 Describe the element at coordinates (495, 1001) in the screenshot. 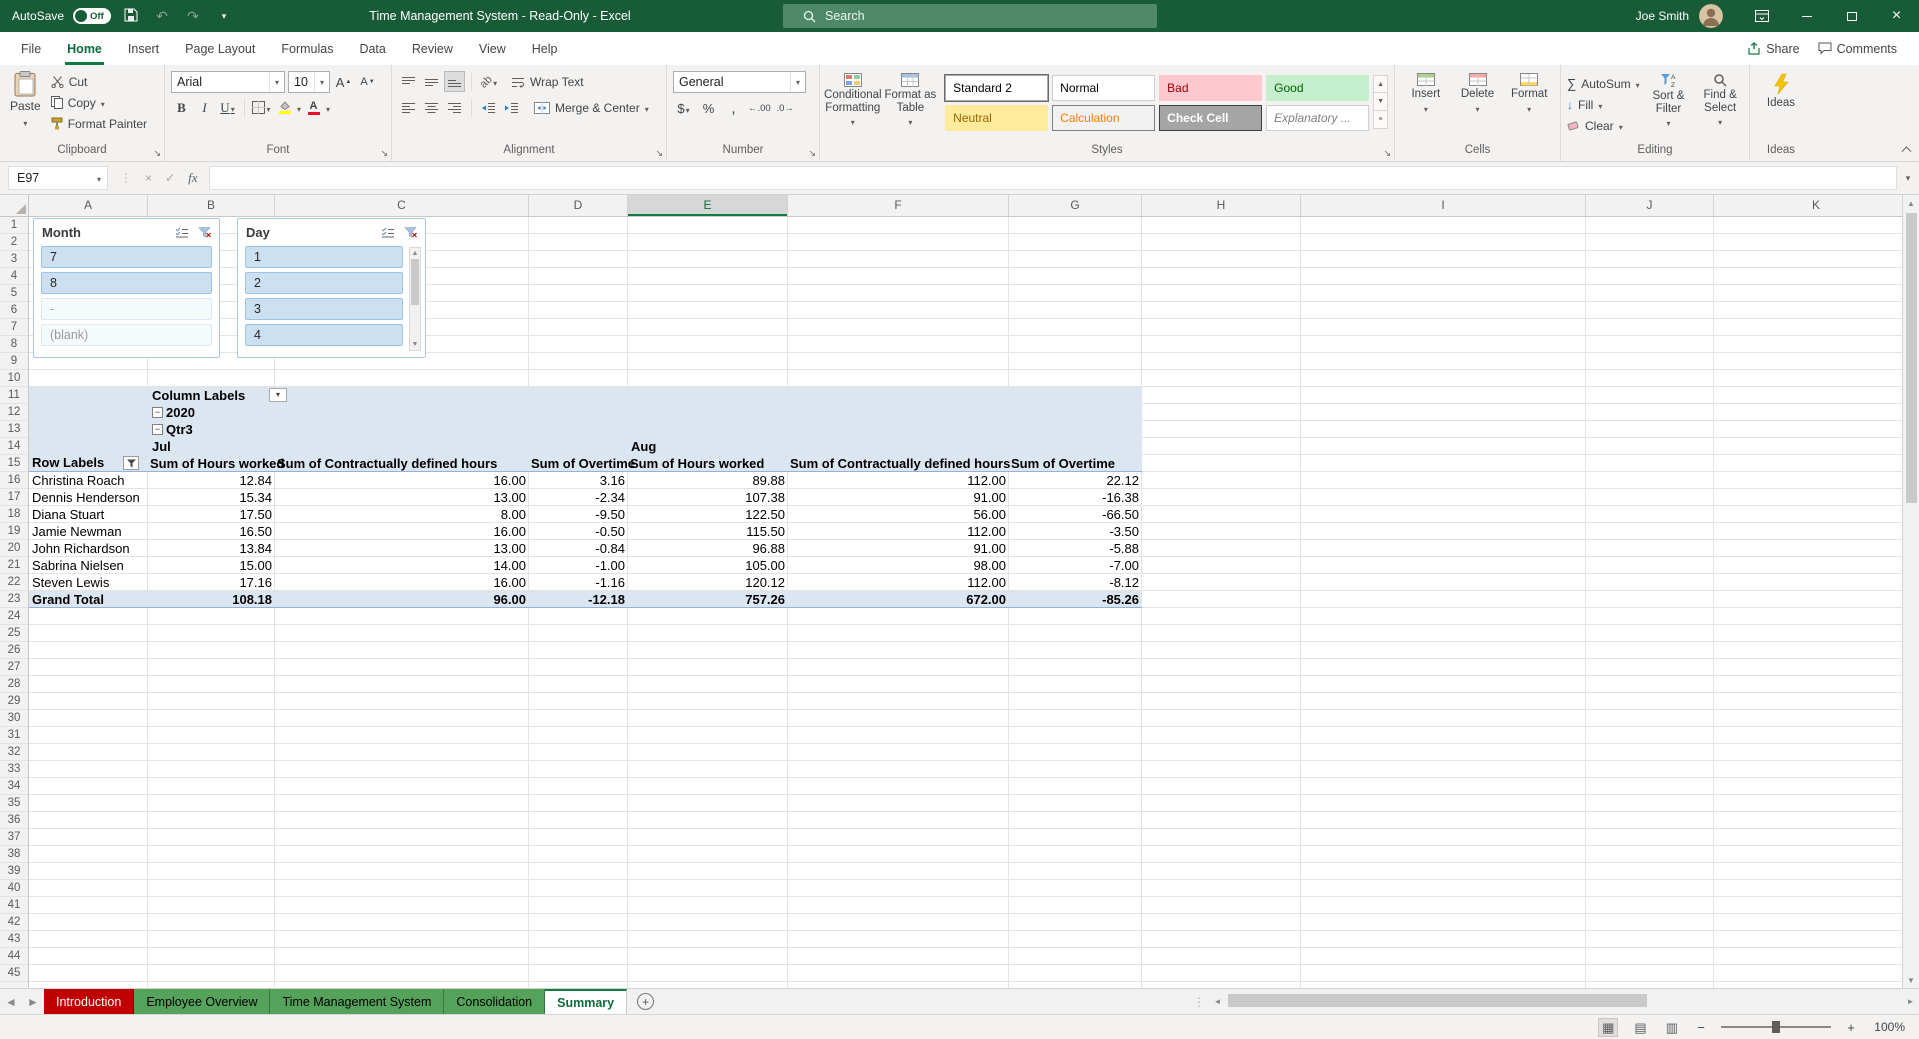

I see `sheet-tab-consolidation: Consolidation` at that location.